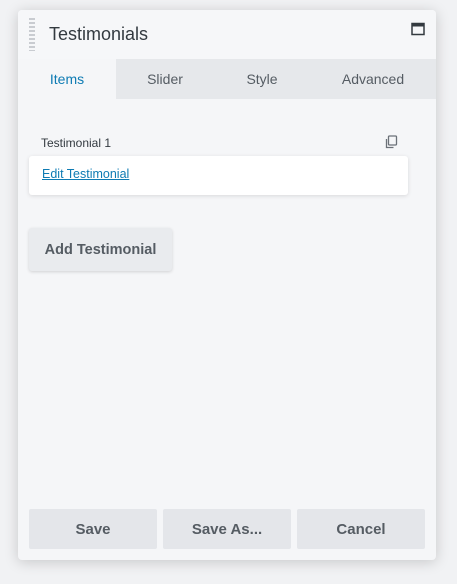  Describe the element at coordinates (32, 34) in the screenshot. I see `drag-handle-icon` at that location.